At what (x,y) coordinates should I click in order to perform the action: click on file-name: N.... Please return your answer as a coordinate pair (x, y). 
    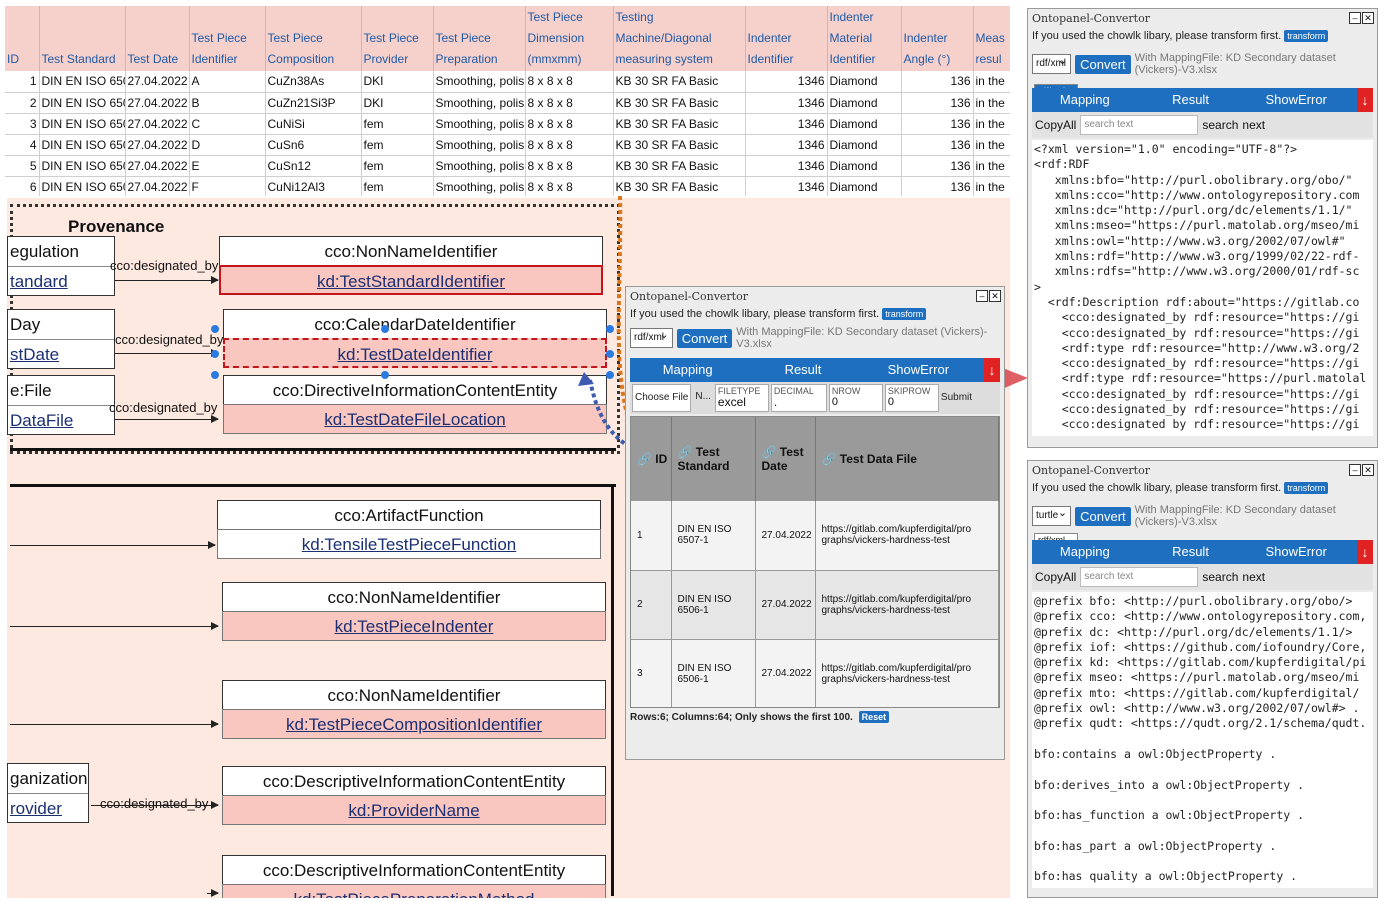
    Looking at the image, I should click on (703, 396).